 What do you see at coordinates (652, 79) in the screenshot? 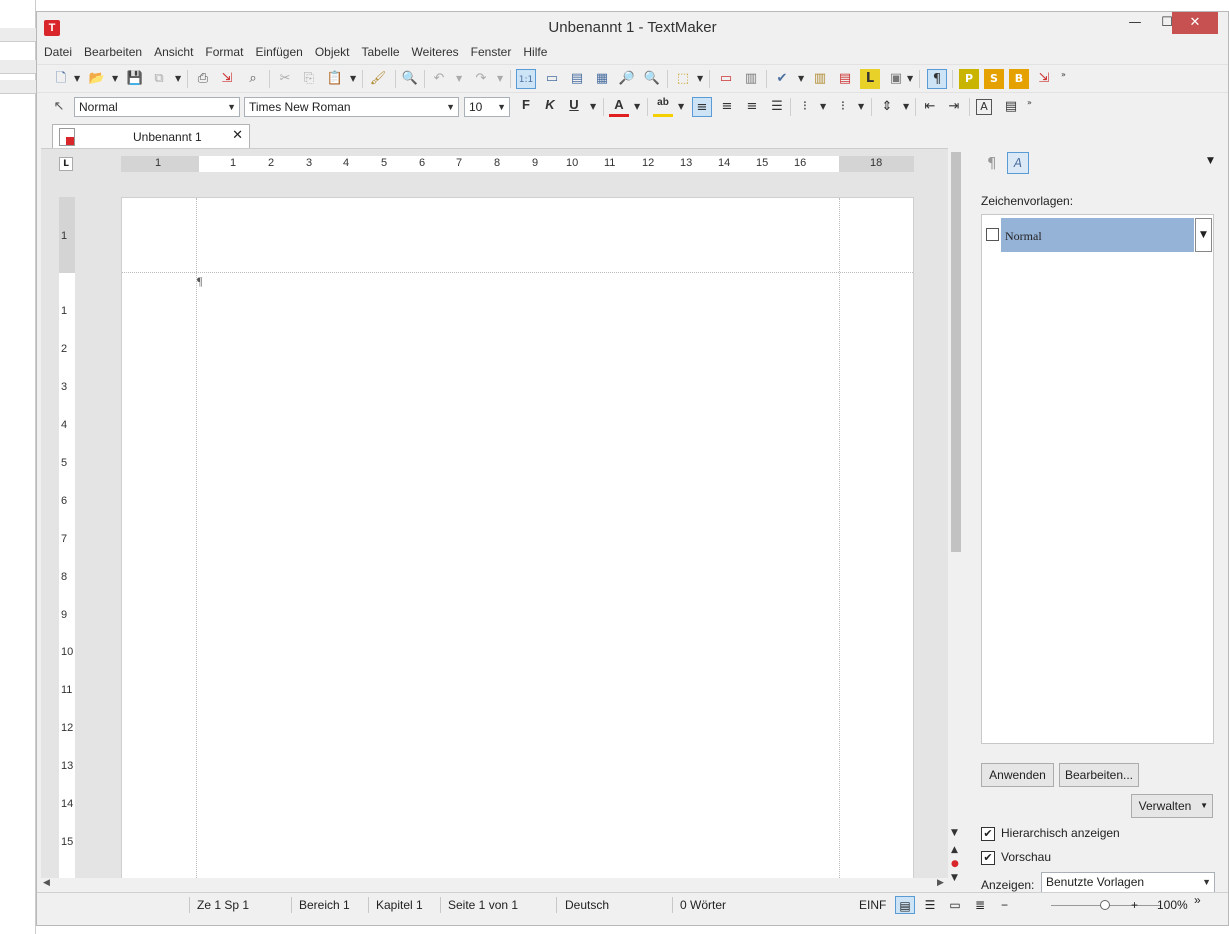
I see `zoom-out-icon: 🔍` at bounding box center [652, 79].